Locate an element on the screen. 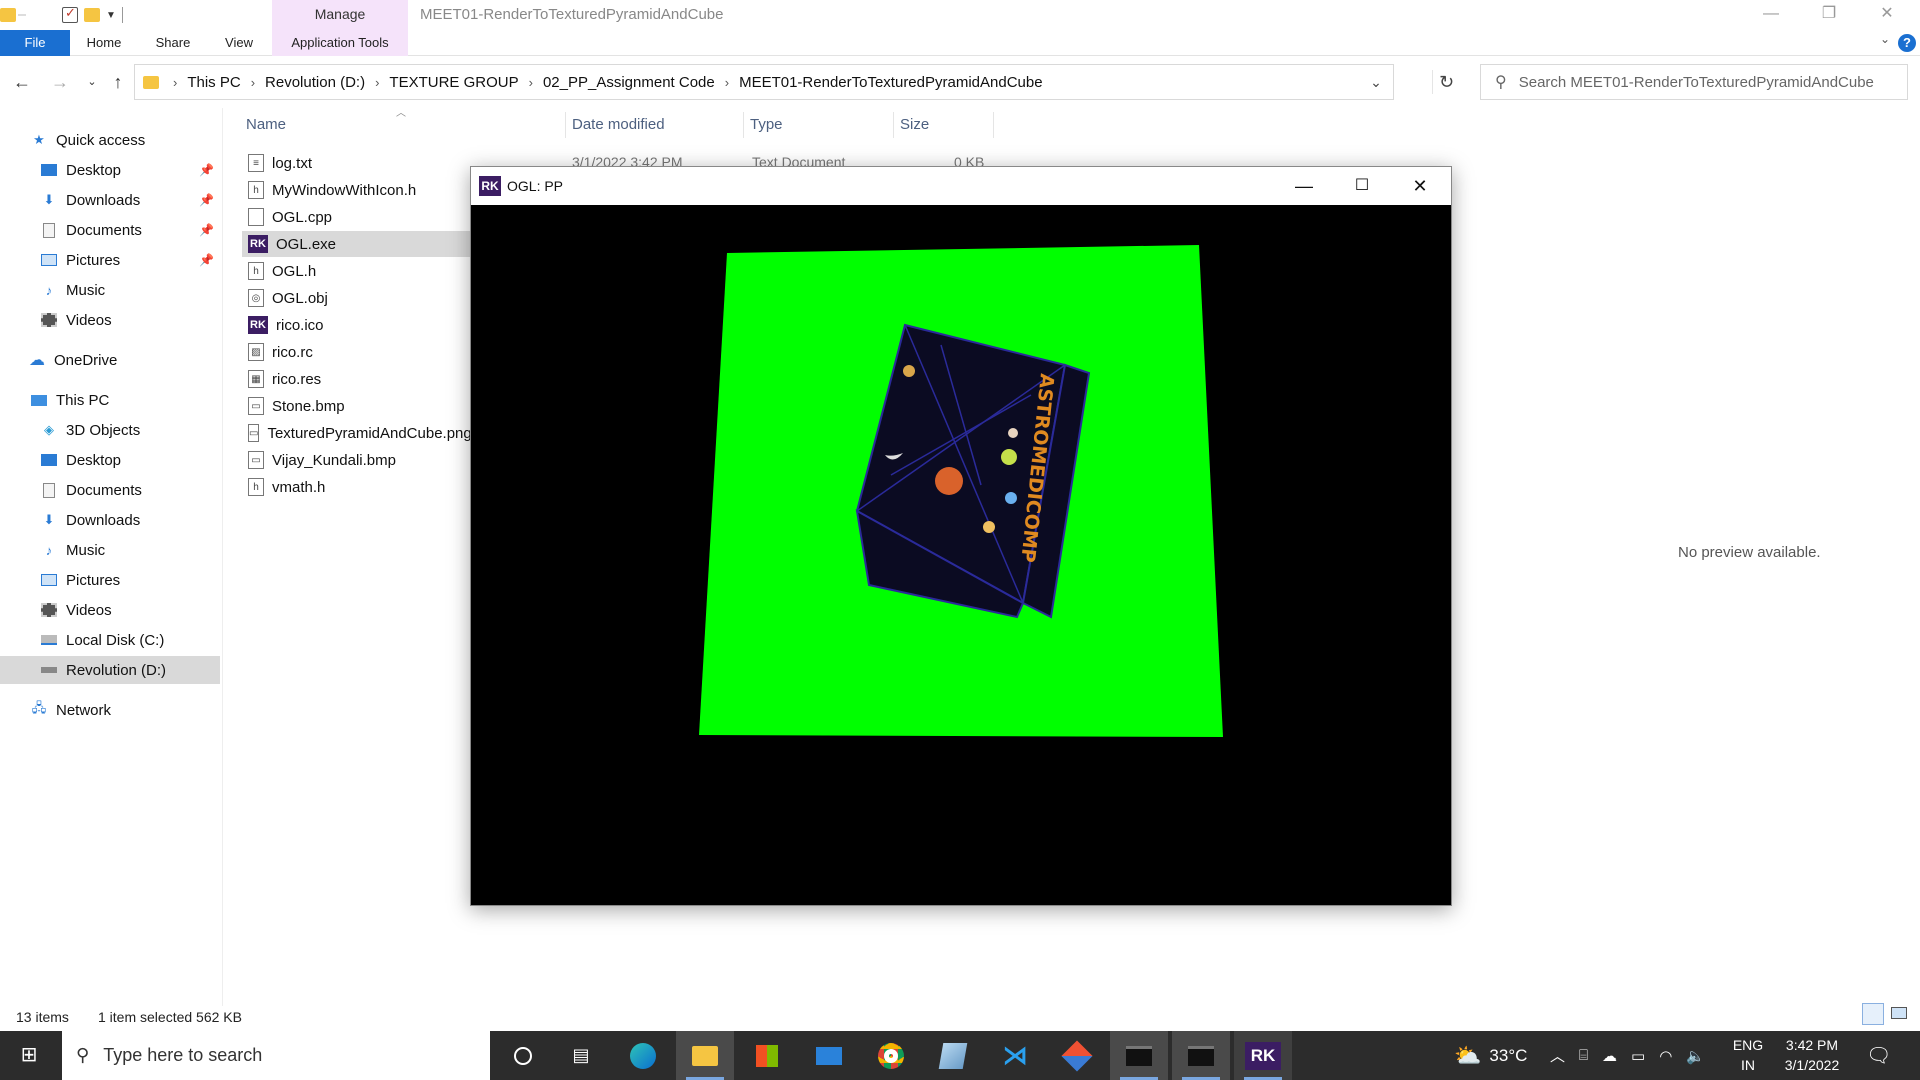 The height and width of the screenshot is (1080, 1920). breadcrumb-texture-group: TEXTURE GROUP is located at coordinates (453, 82).